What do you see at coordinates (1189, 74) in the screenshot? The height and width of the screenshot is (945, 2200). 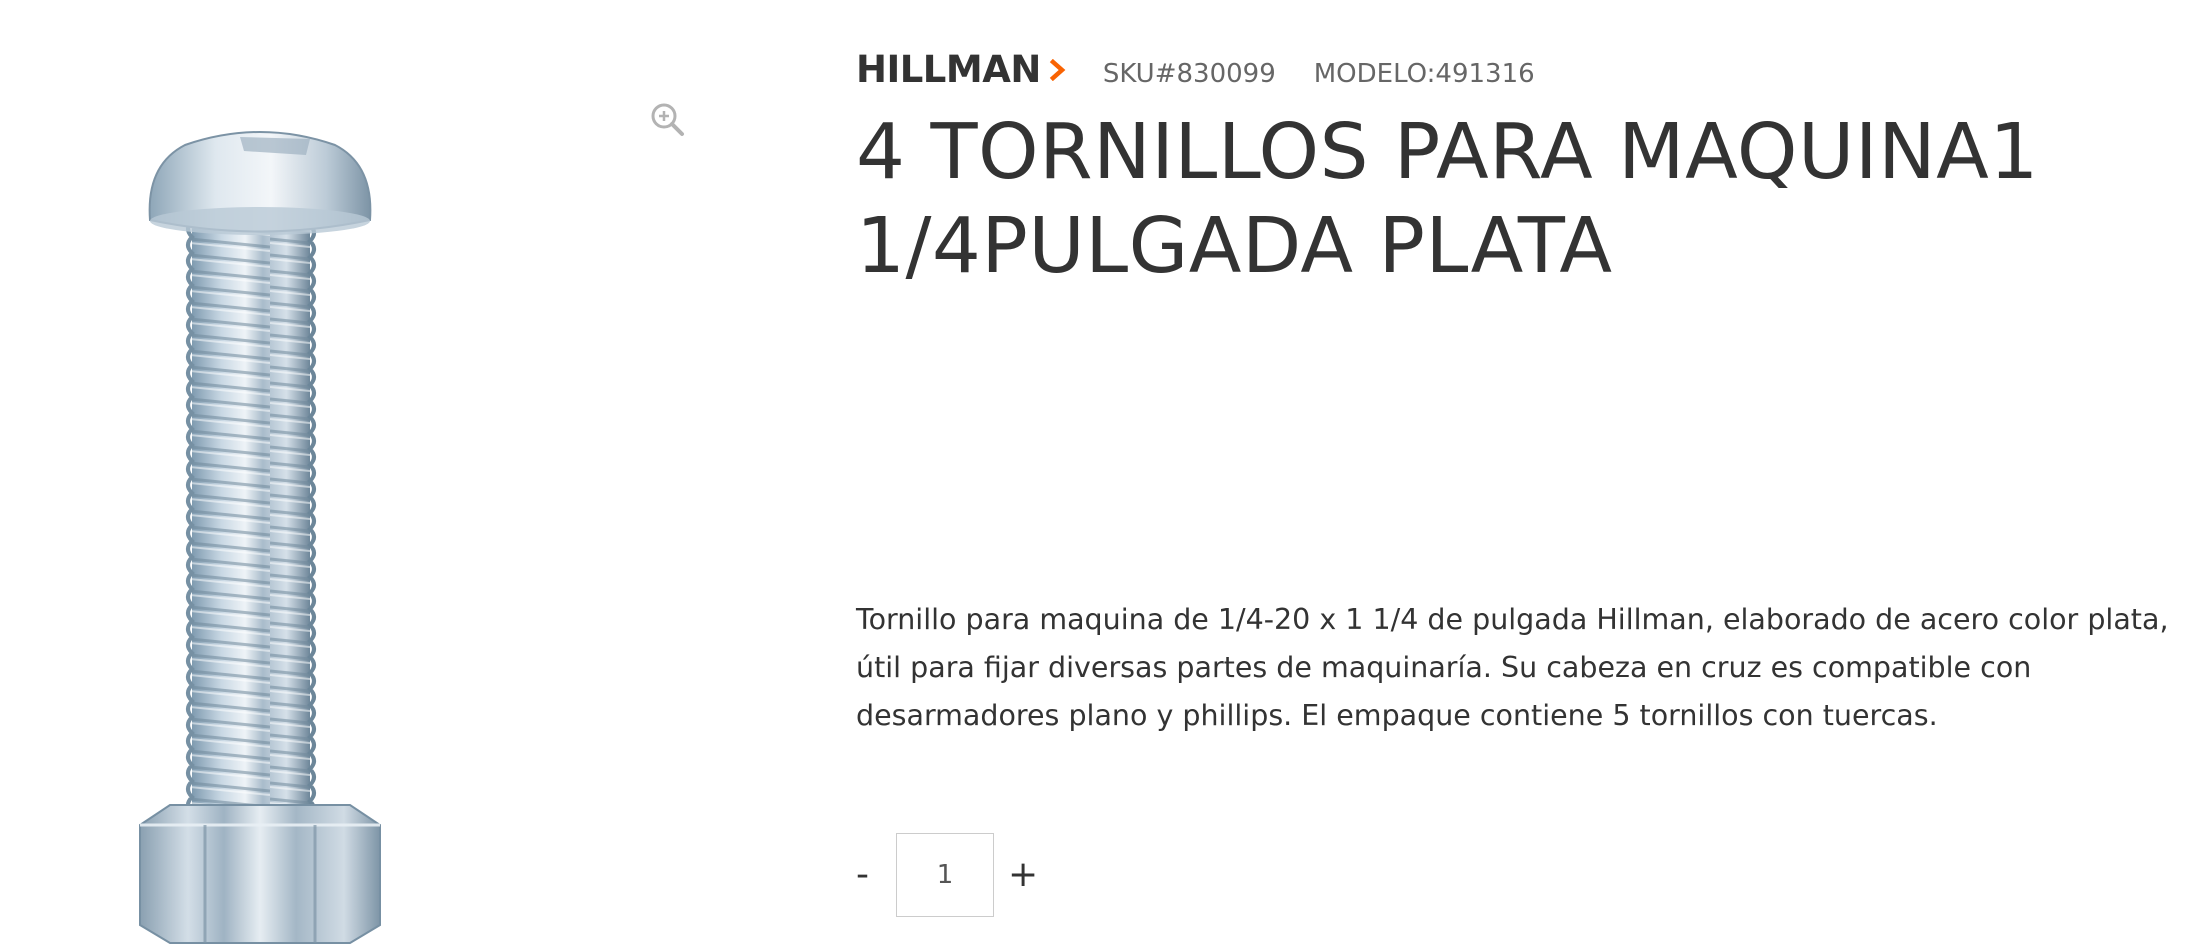 I see `product-sku: SKU#830099` at bounding box center [1189, 74].